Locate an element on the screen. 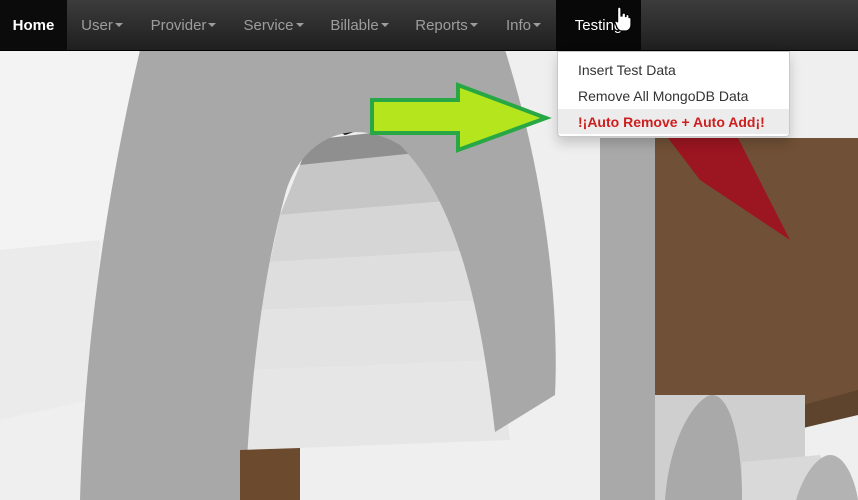  nav-home-label: Home is located at coordinates (33, 25).